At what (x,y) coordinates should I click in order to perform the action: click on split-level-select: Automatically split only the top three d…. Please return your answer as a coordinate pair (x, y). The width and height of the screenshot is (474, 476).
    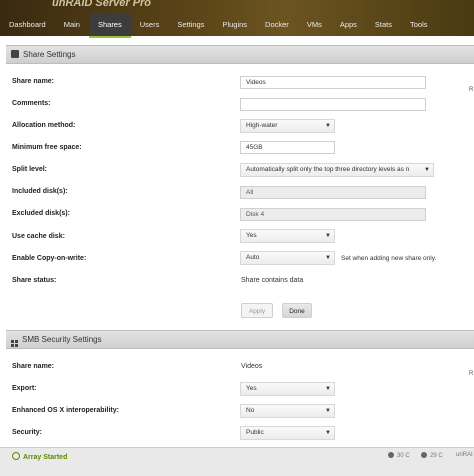
    Looking at the image, I should click on (337, 170).